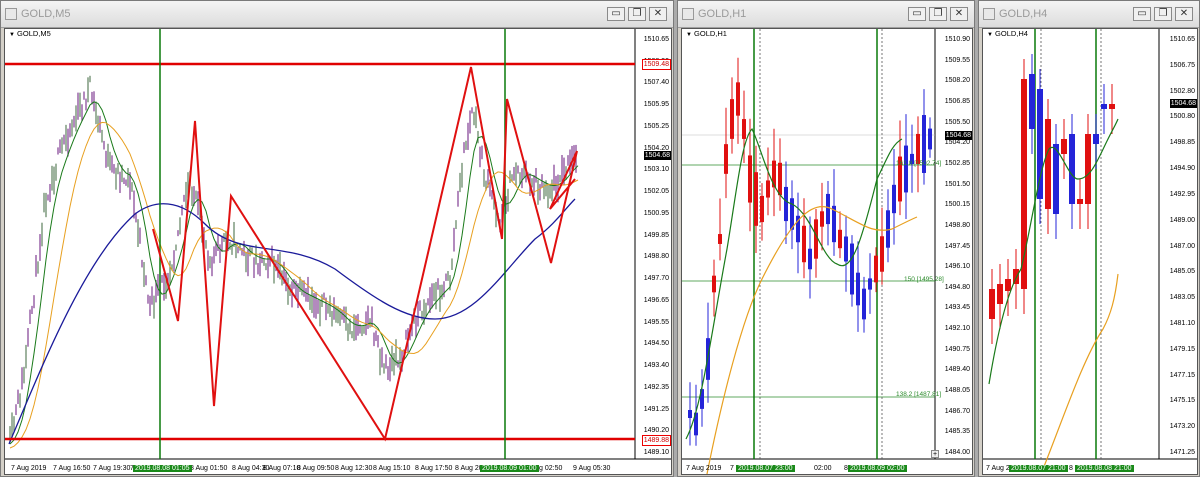  I want to click on fib-level-label: 138.2 [1487.81], so click(919, 394).